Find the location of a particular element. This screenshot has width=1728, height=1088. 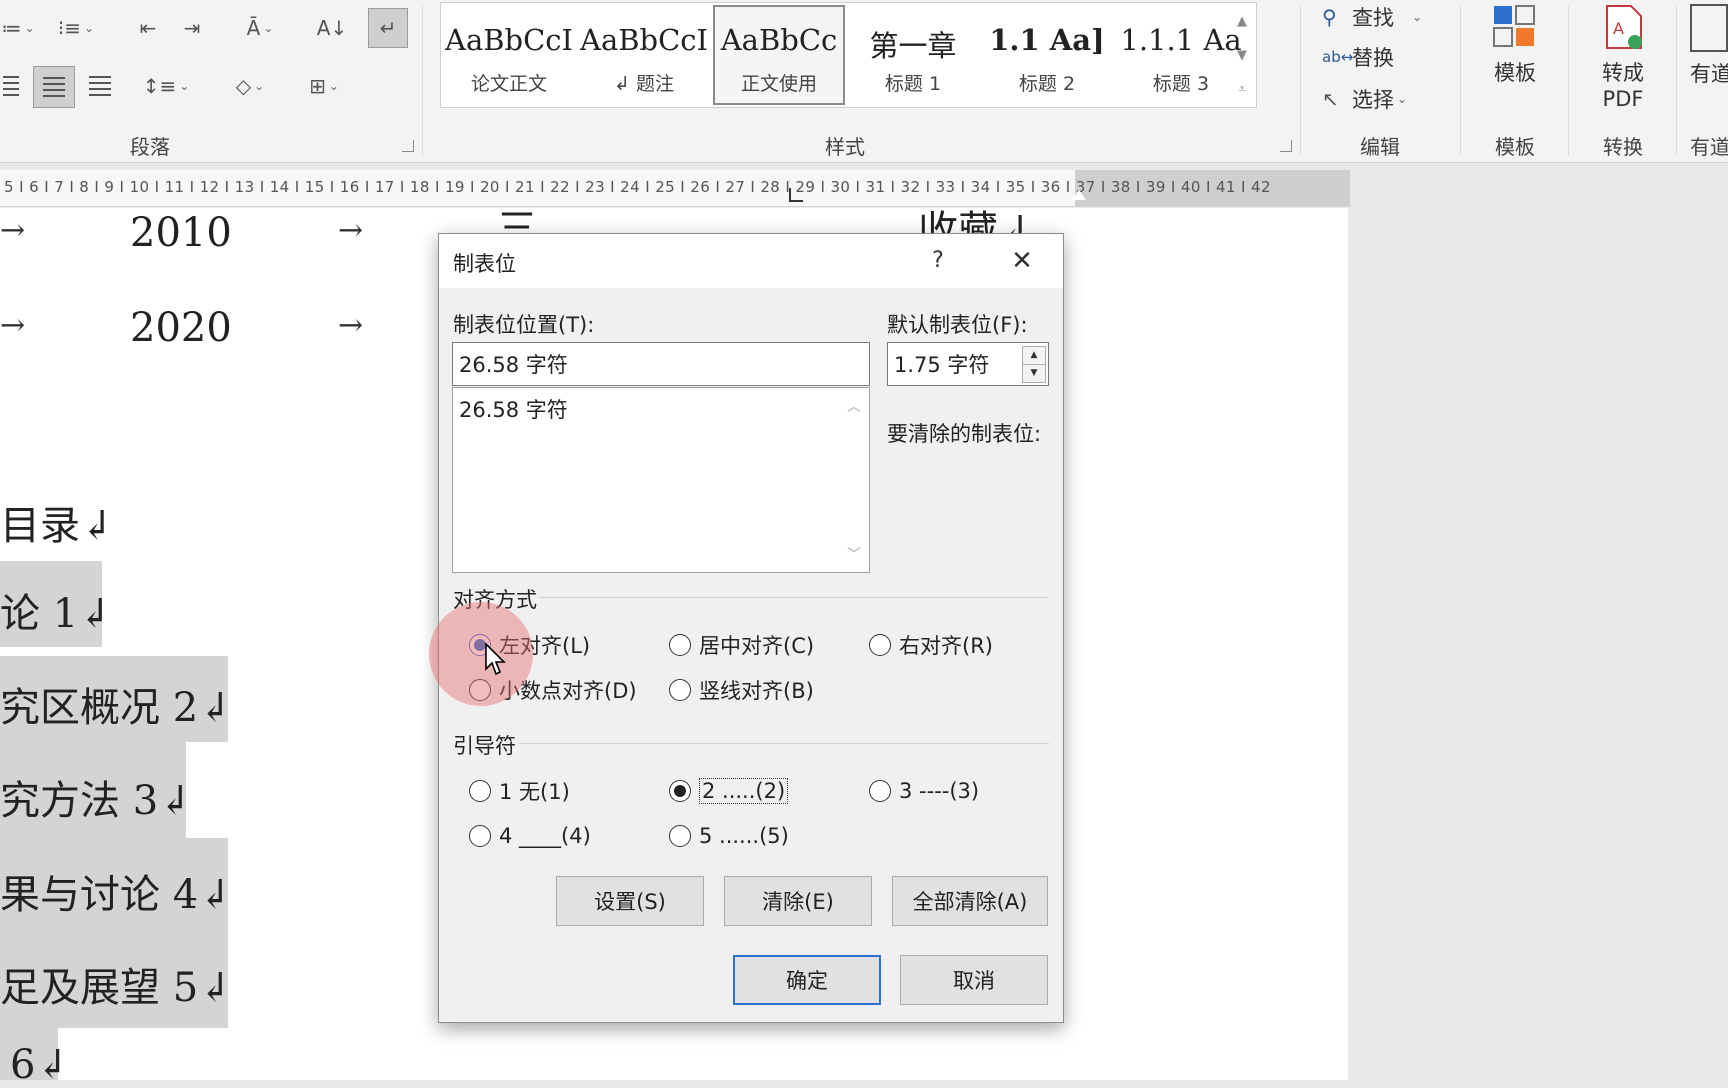

distributed-button is located at coordinates (100, 86).